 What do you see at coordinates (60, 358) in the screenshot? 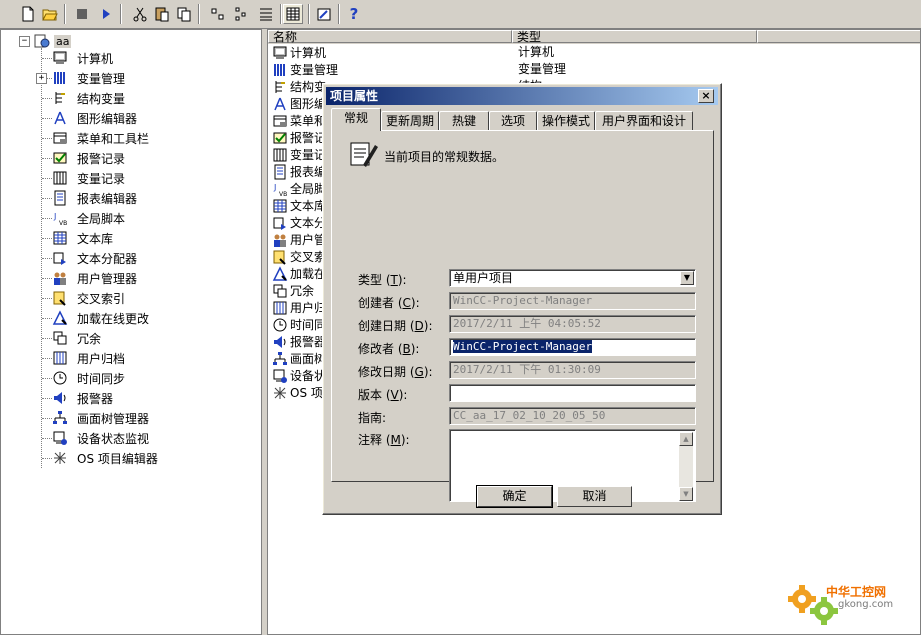
I see `user-archive-icon` at bounding box center [60, 358].